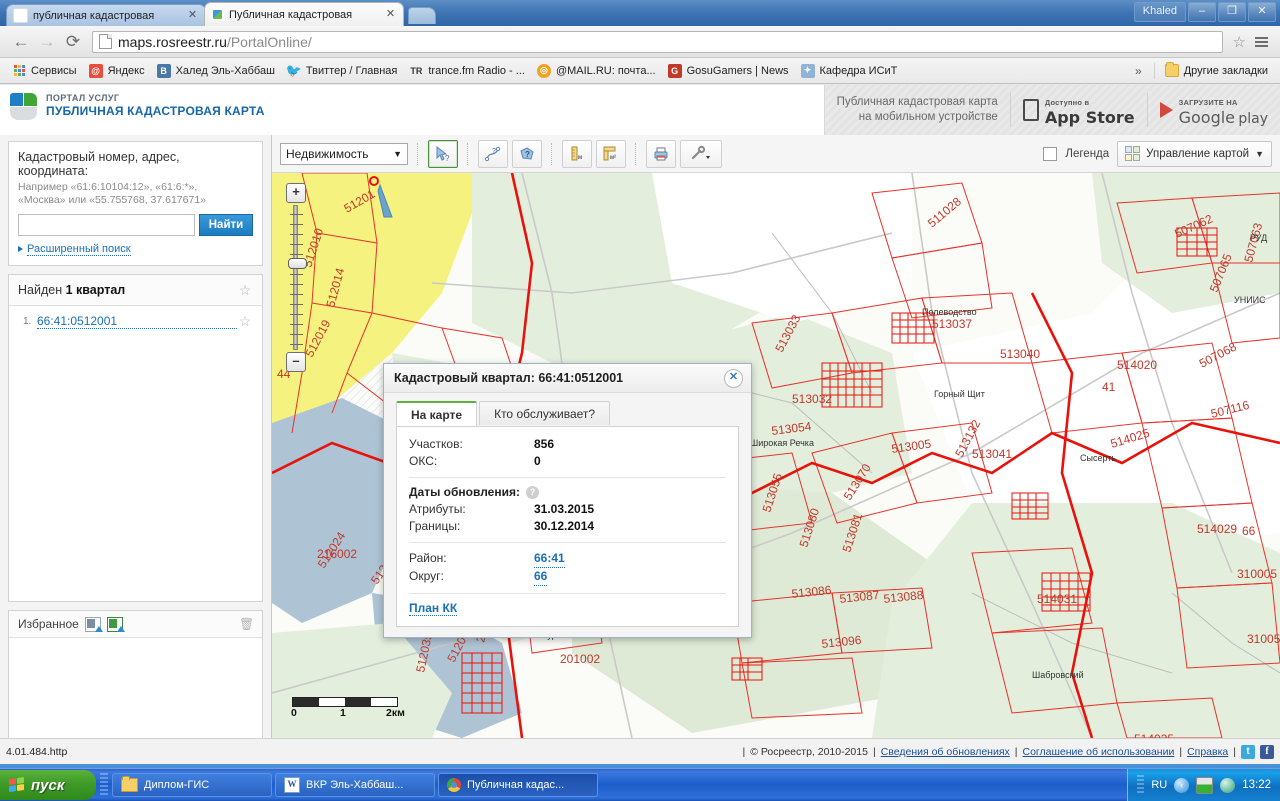  What do you see at coordinates (1205, 785) in the screenshot?
I see `tray-battery-icon` at bounding box center [1205, 785].